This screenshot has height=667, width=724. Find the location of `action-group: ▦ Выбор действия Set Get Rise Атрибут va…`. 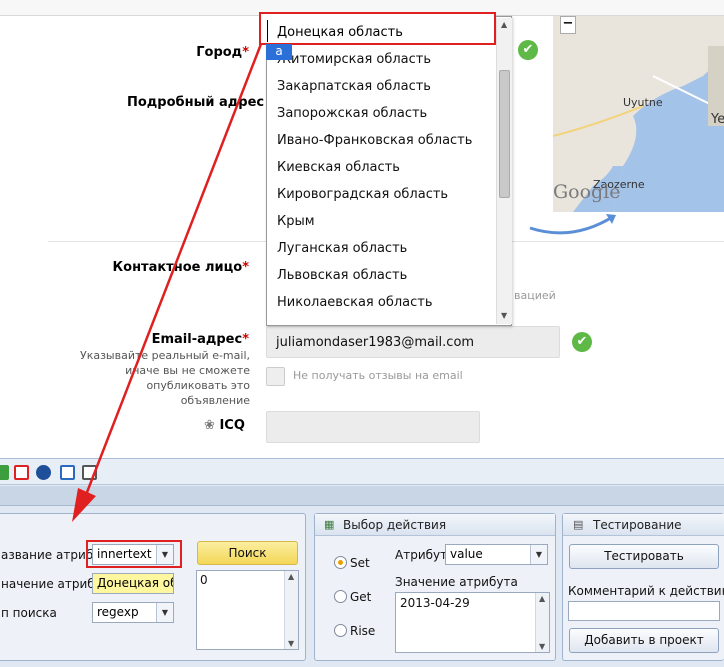

action-group: ▦ Выбор действия Set Get Rise Атрибут va… is located at coordinates (435, 587).